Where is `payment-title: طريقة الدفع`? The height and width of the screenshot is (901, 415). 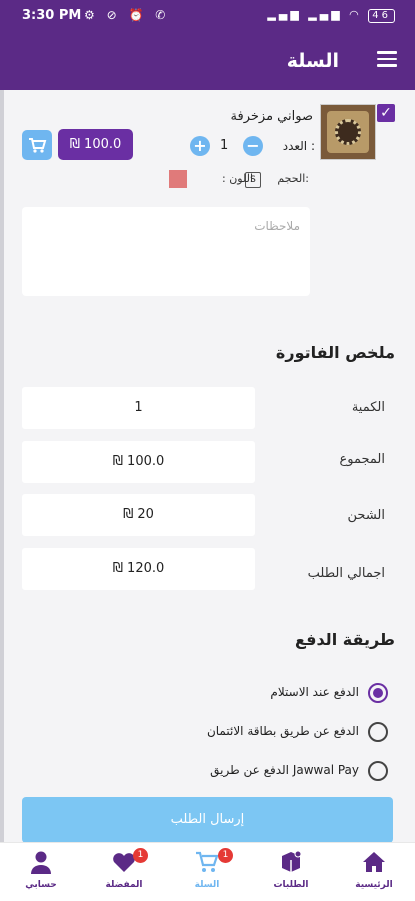
payment-title: طريقة الدفع is located at coordinates (345, 639).